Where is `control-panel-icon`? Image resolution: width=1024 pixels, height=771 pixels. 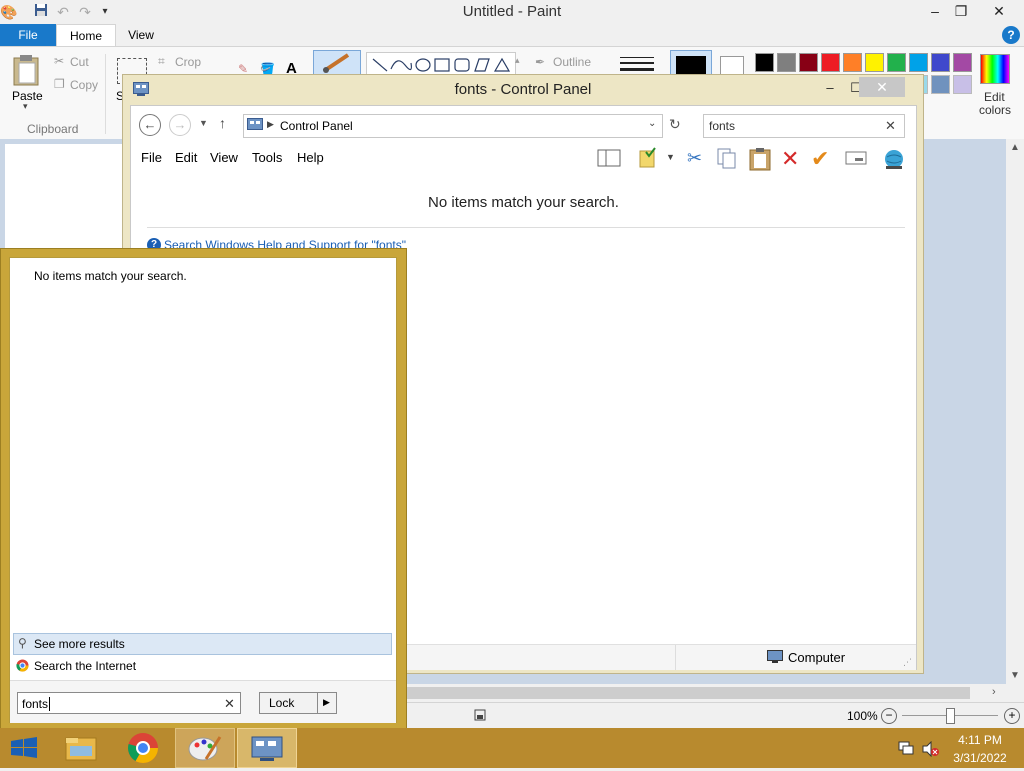
control-panel-icon is located at coordinates (255, 125).